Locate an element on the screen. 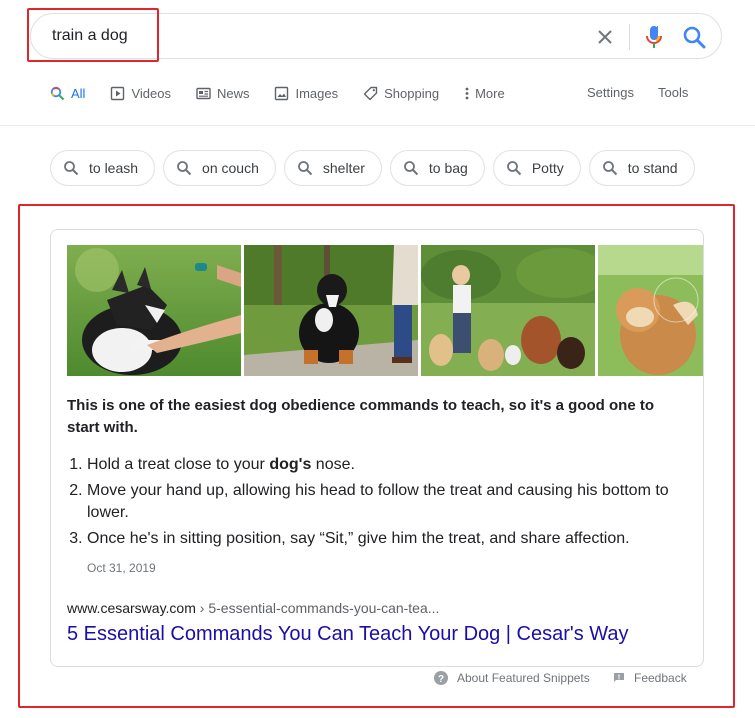 This screenshot has height=718, width=755. chip-on-couch: on couch is located at coordinates (219, 168).